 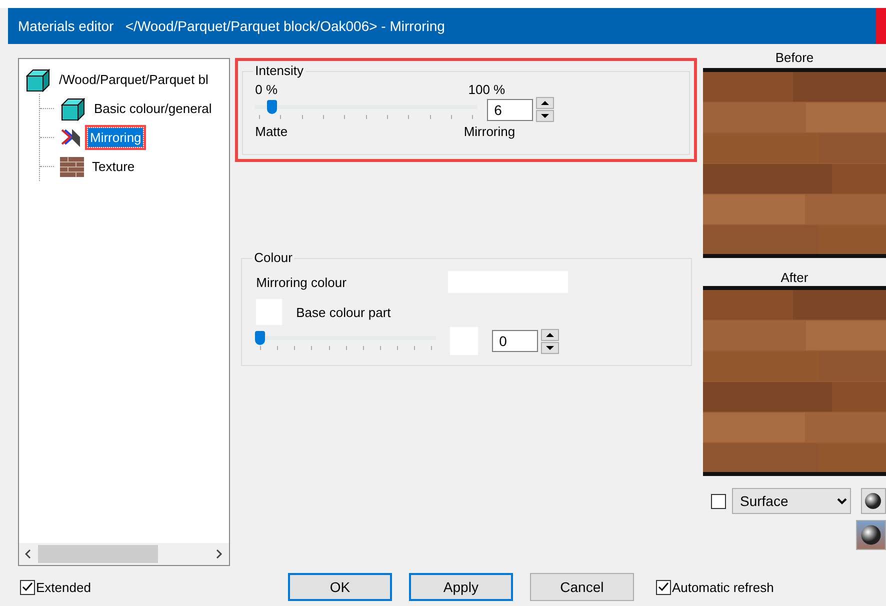 I want to click on preview-label: After, so click(x=794, y=278).